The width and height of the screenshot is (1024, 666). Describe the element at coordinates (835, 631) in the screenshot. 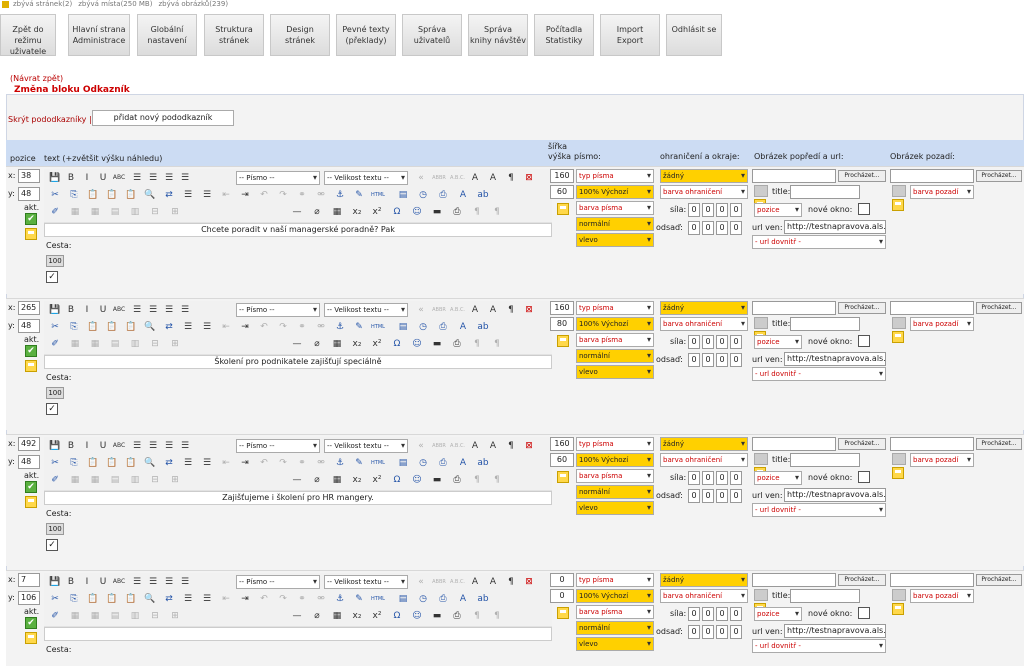

I see `url-input: http://testnapravova.als.c` at that location.